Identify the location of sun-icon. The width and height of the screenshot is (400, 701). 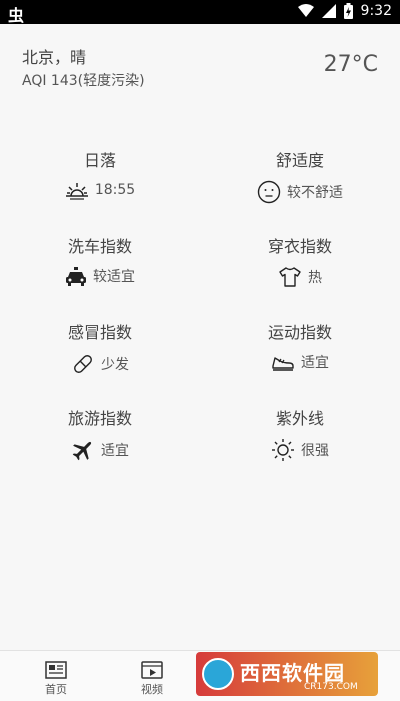
(283, 450).